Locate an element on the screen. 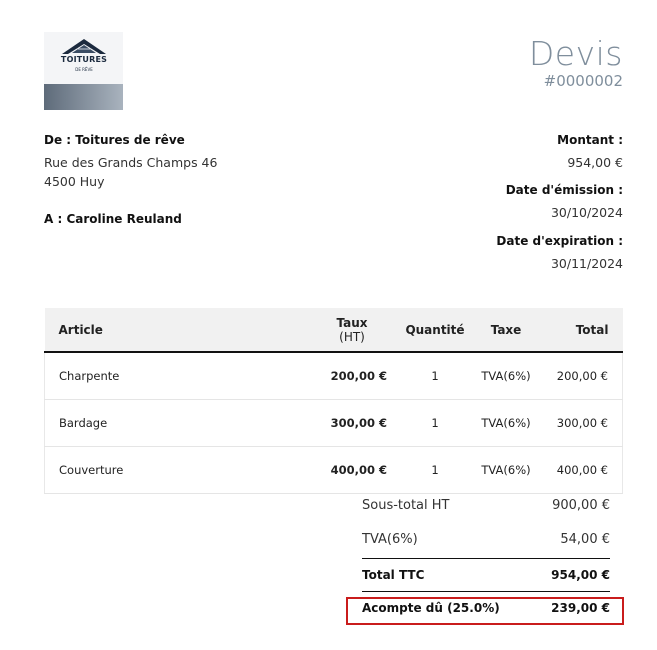 The height and width of the screenshot is (650, 657). company-logo: TOITURES DE RÊVE is located at coordinates (83, 71).